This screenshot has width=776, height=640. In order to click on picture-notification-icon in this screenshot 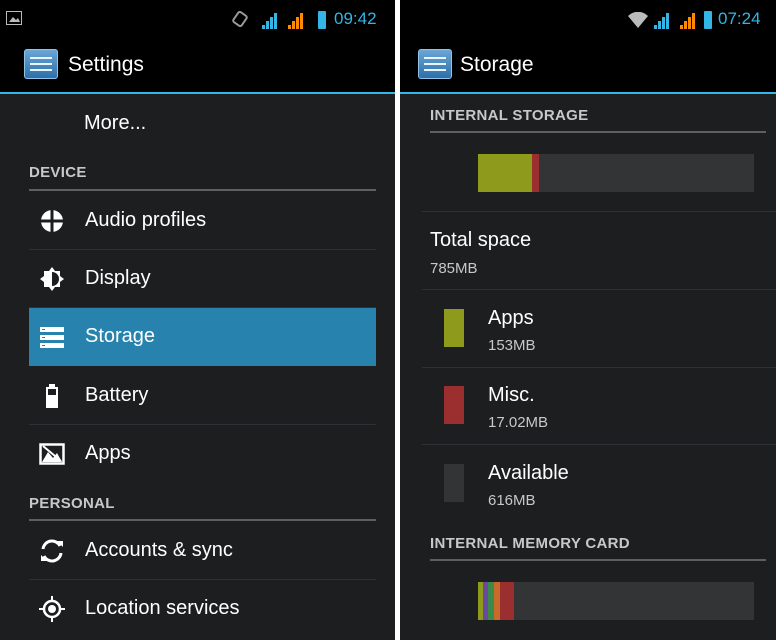, I will do `click(14, 18)`.